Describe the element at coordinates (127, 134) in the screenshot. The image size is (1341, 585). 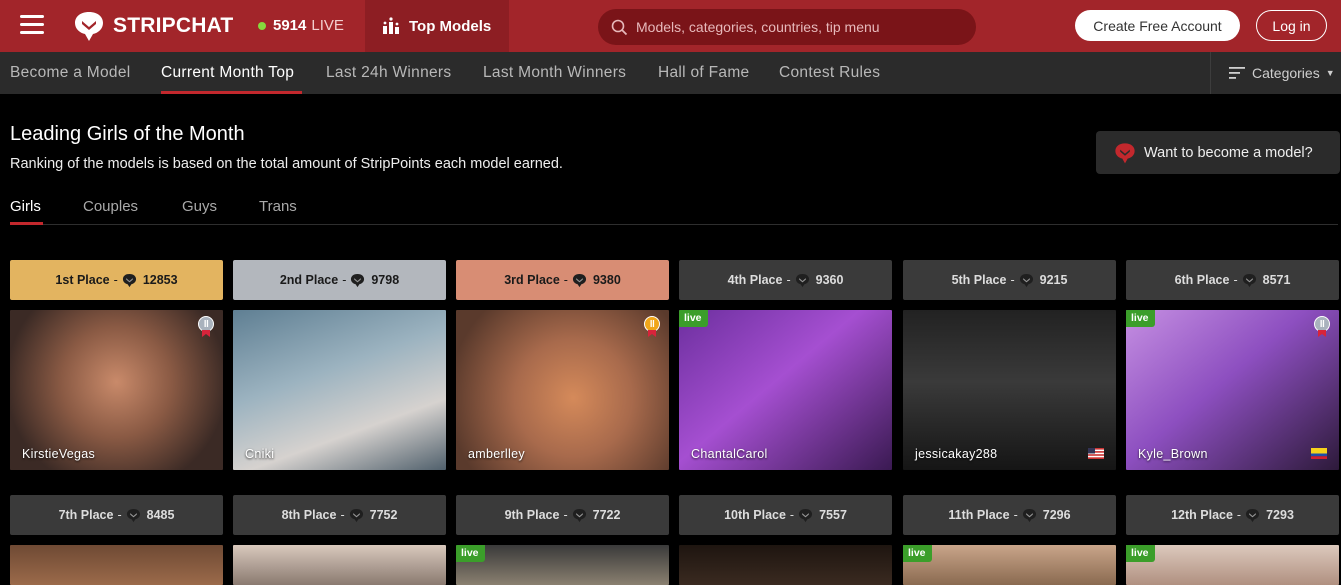
I see `page-title: Leading Girls of the Month` at that location.